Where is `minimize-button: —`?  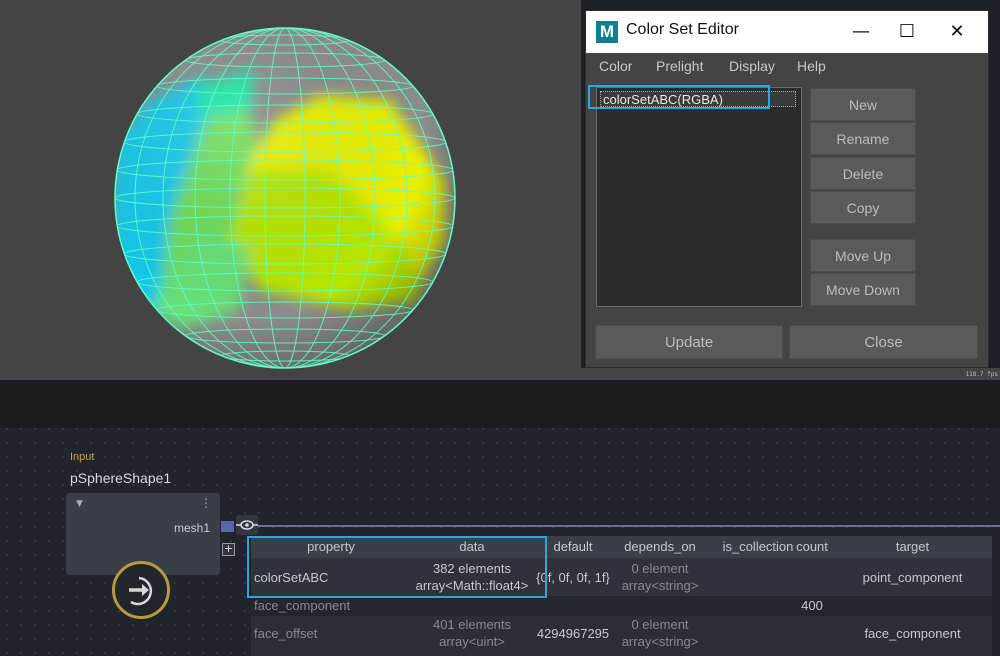
minimize-button: — is located at coordinates (861, 32).